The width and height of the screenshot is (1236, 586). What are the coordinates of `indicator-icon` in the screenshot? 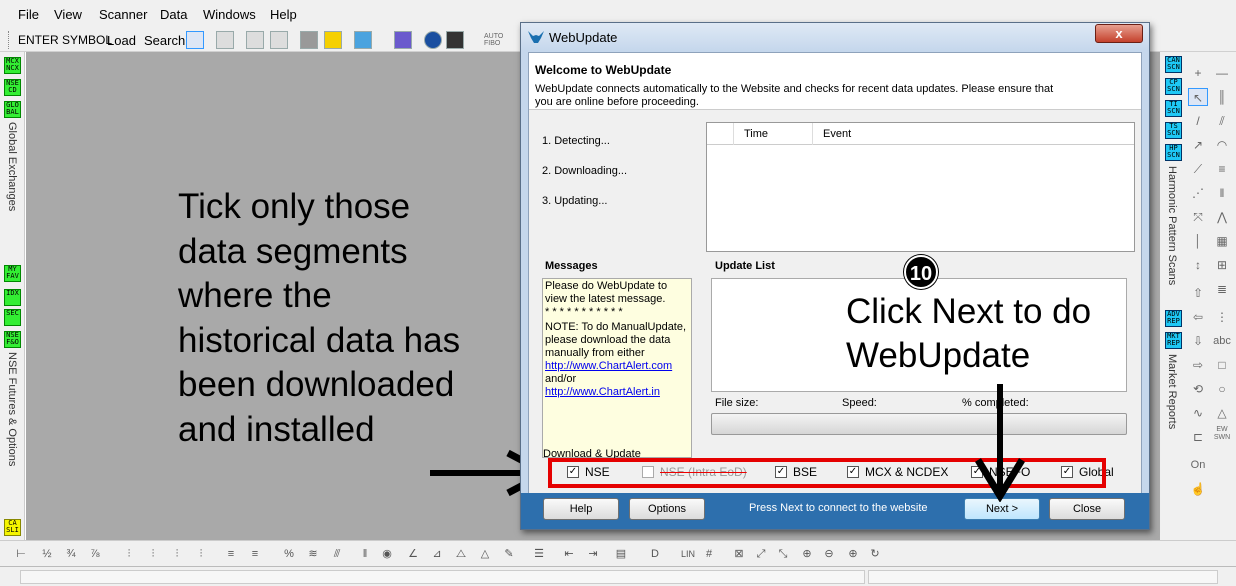 It's located at (333, 40).